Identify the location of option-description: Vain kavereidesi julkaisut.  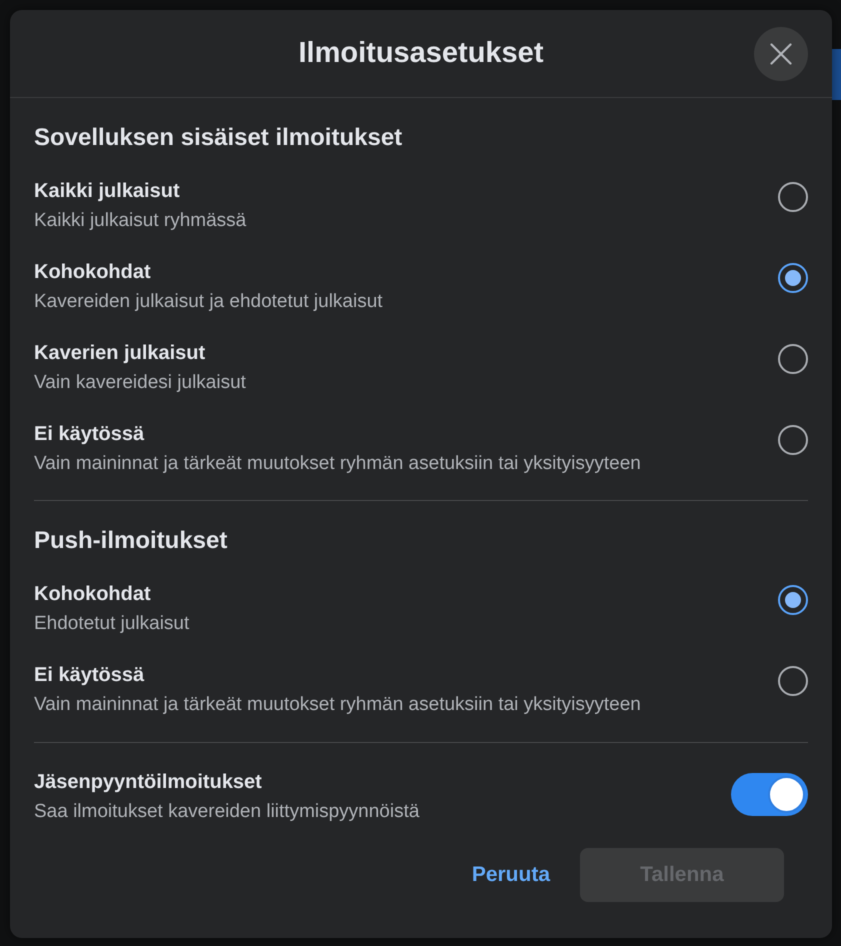
(140, 383).